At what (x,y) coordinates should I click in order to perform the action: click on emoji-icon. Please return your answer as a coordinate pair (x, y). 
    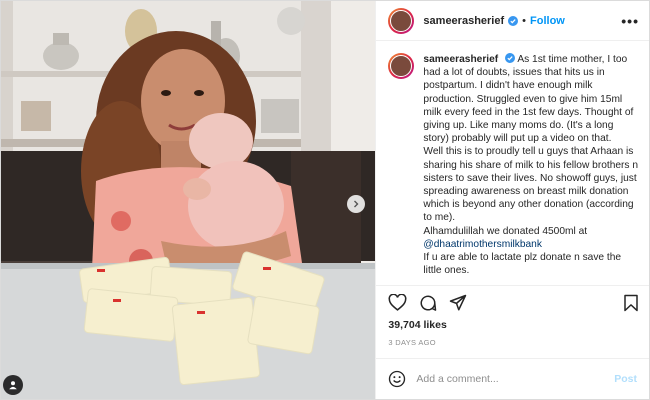
    Looking at the image, I should click on (397, 379).